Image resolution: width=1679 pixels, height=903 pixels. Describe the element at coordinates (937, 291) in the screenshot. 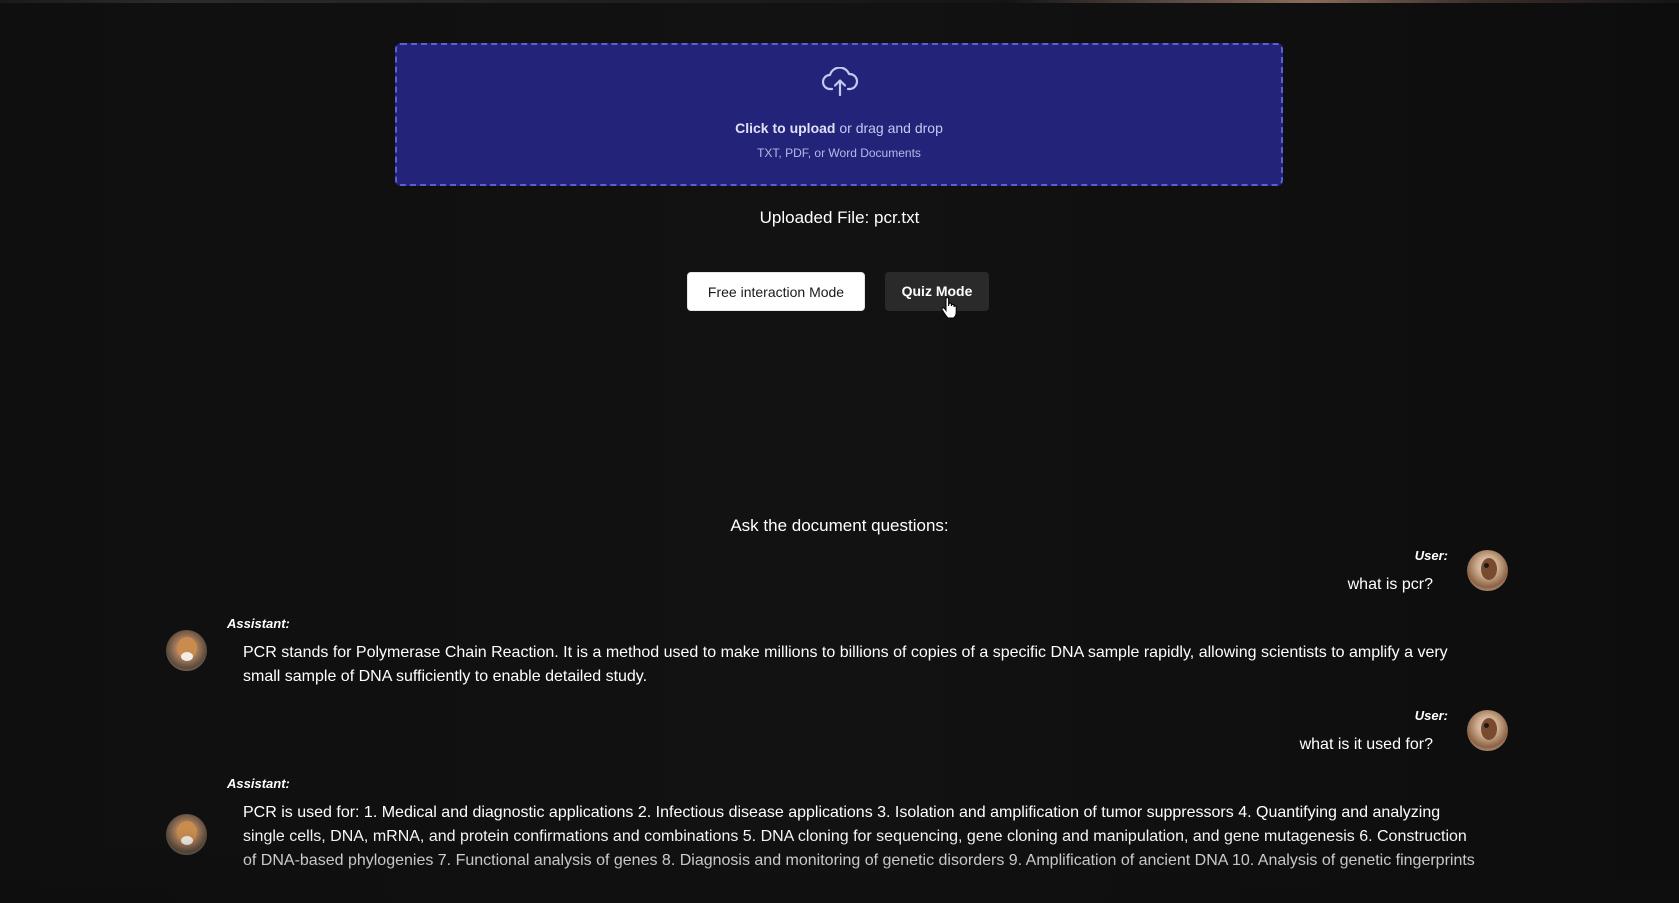

I see `quiz-mode-button: Quiz Mode` at that location.